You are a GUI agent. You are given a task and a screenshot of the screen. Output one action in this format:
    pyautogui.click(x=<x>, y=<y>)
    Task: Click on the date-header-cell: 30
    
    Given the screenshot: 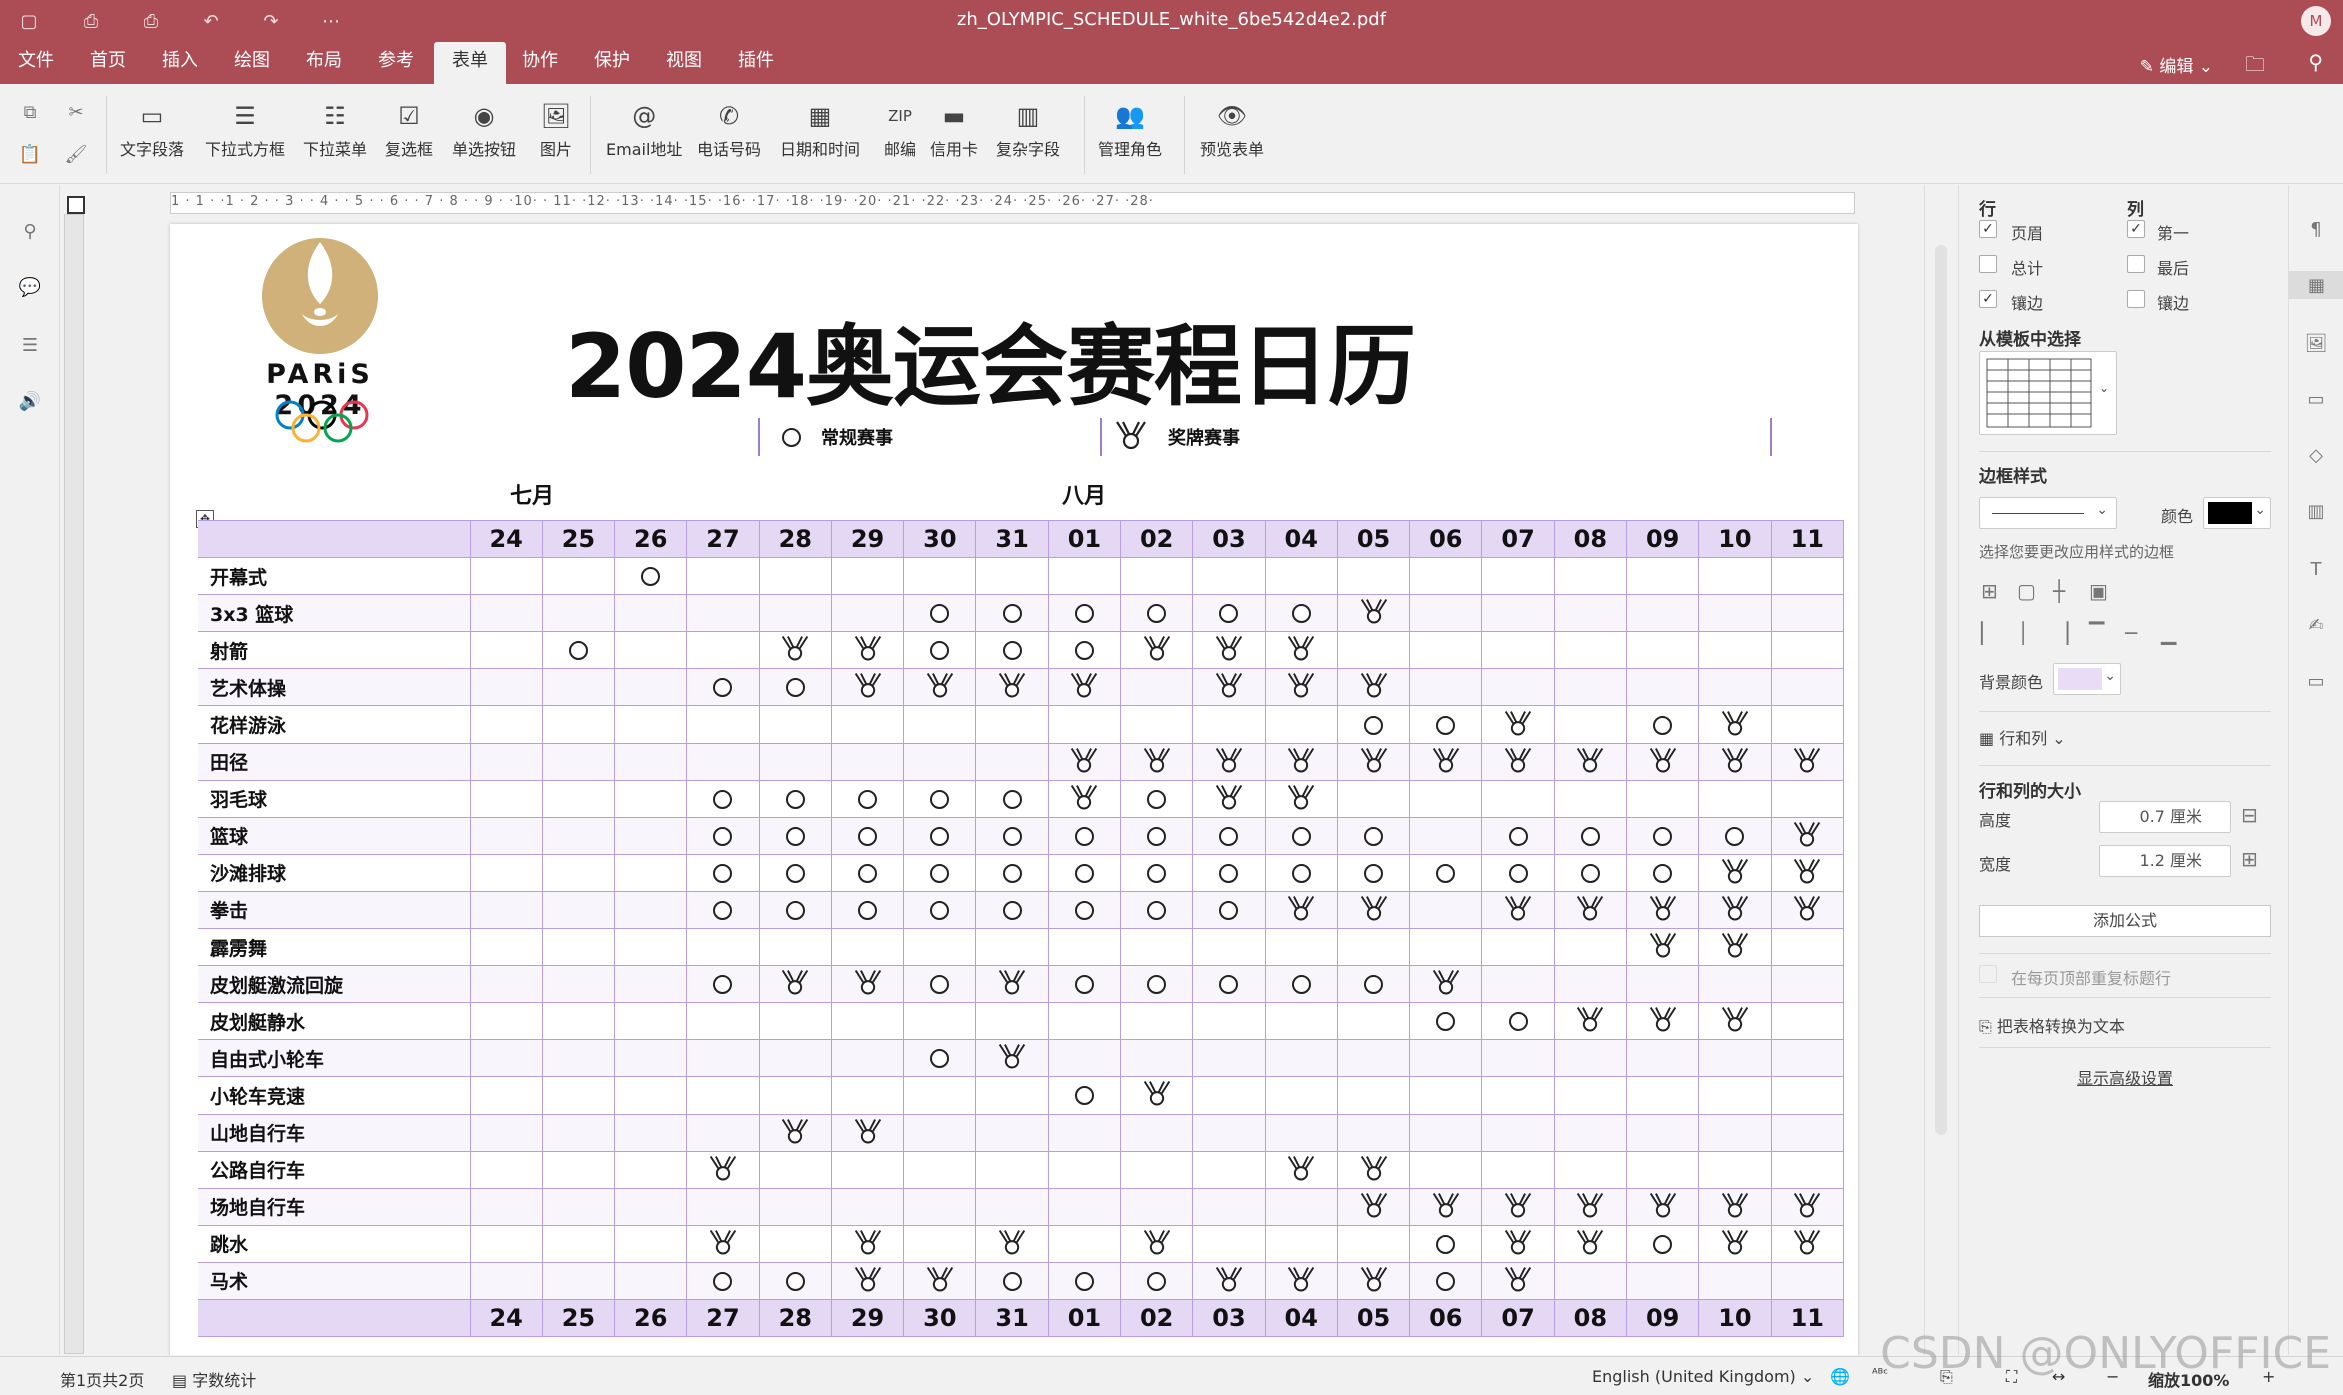 What is the action you would take?
    pyautogui.click(x=940, y=539)
    